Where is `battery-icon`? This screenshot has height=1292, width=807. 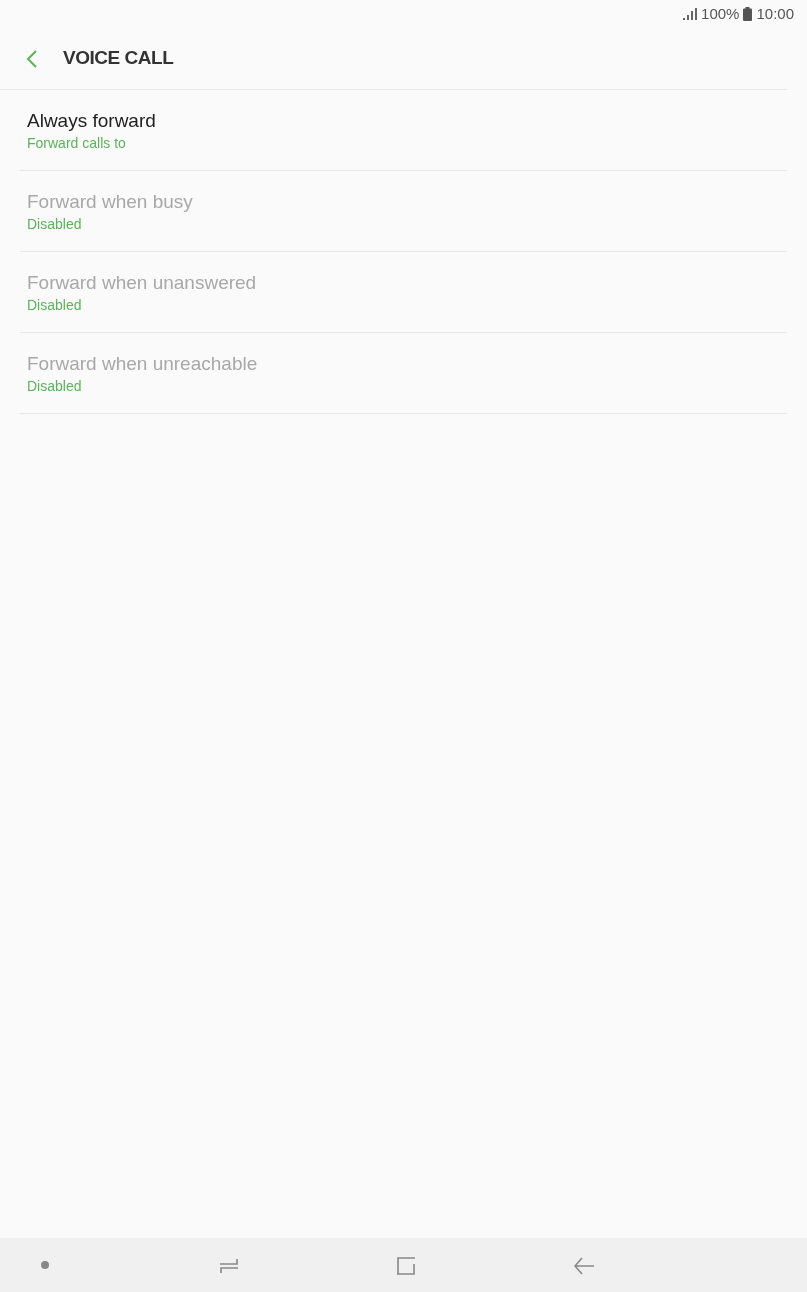
battery-icon is located at coordinates (748, 14).